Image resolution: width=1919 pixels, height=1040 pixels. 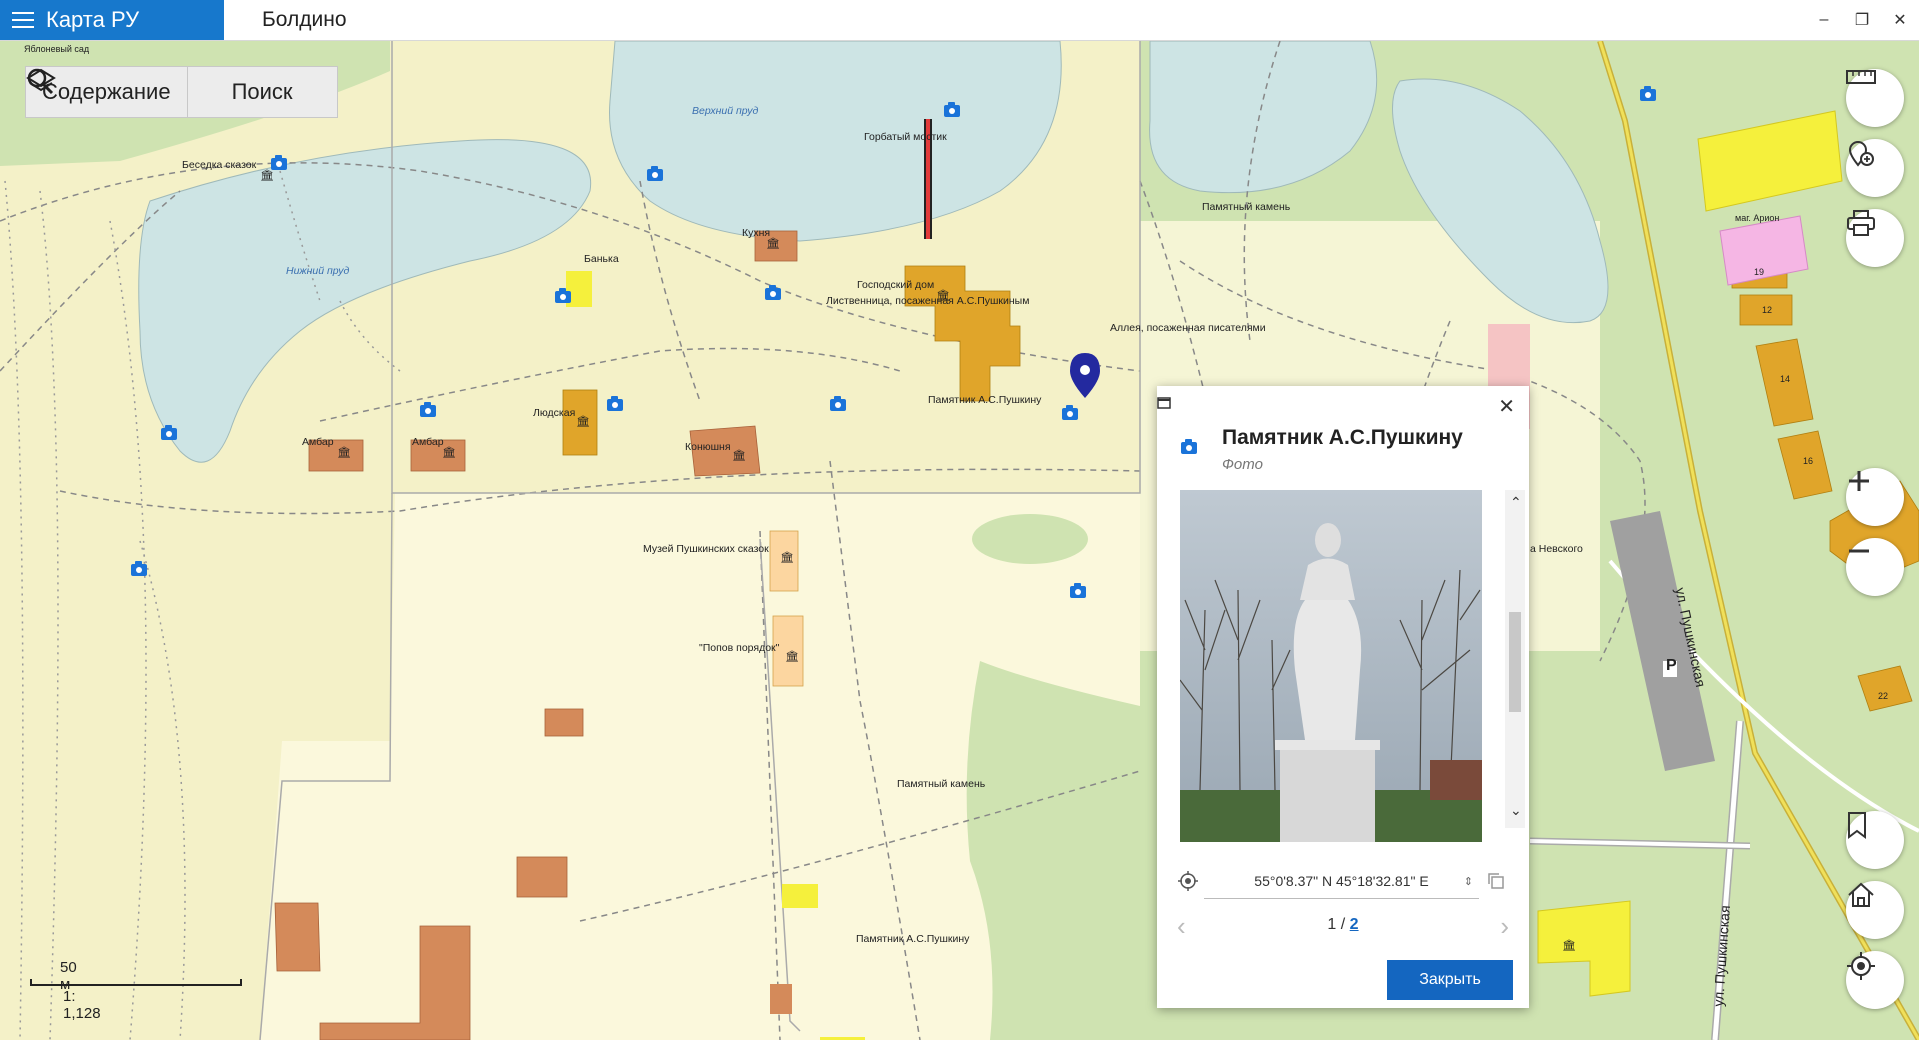 What do you see at coordinates (1883, 696) in the screenshot?
I see `label-house-22: 22` at bounding box center [1883, 696].